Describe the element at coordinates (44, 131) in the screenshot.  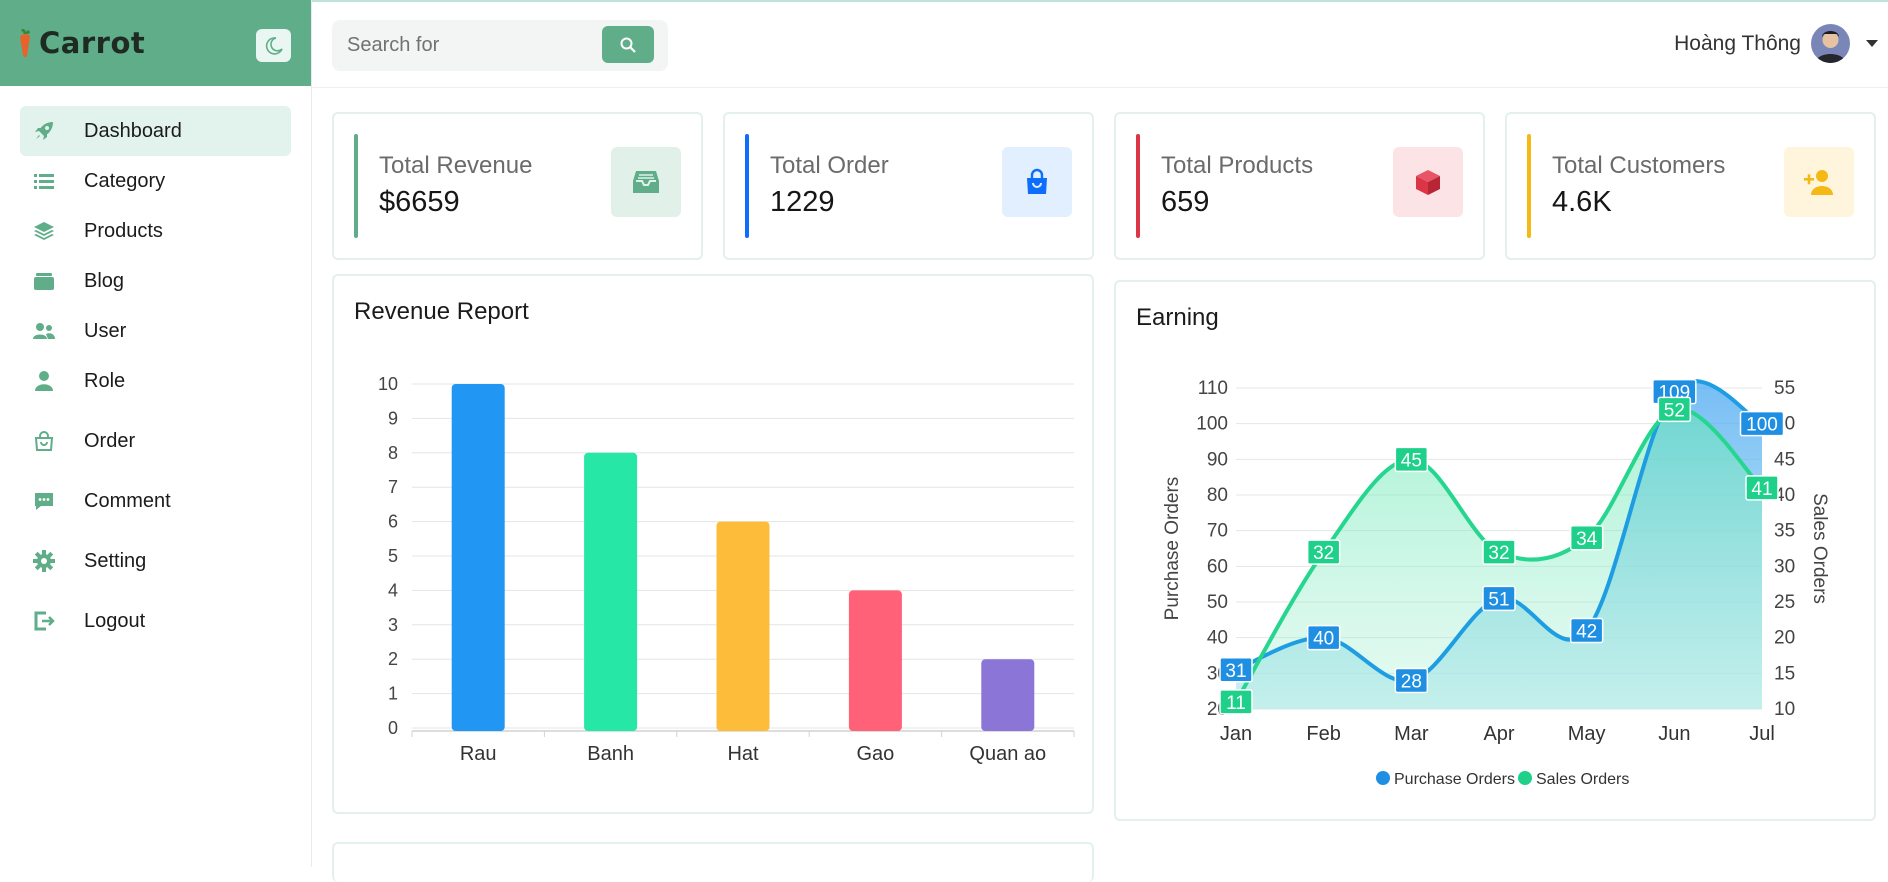
I see `rocket-icon` at that location.